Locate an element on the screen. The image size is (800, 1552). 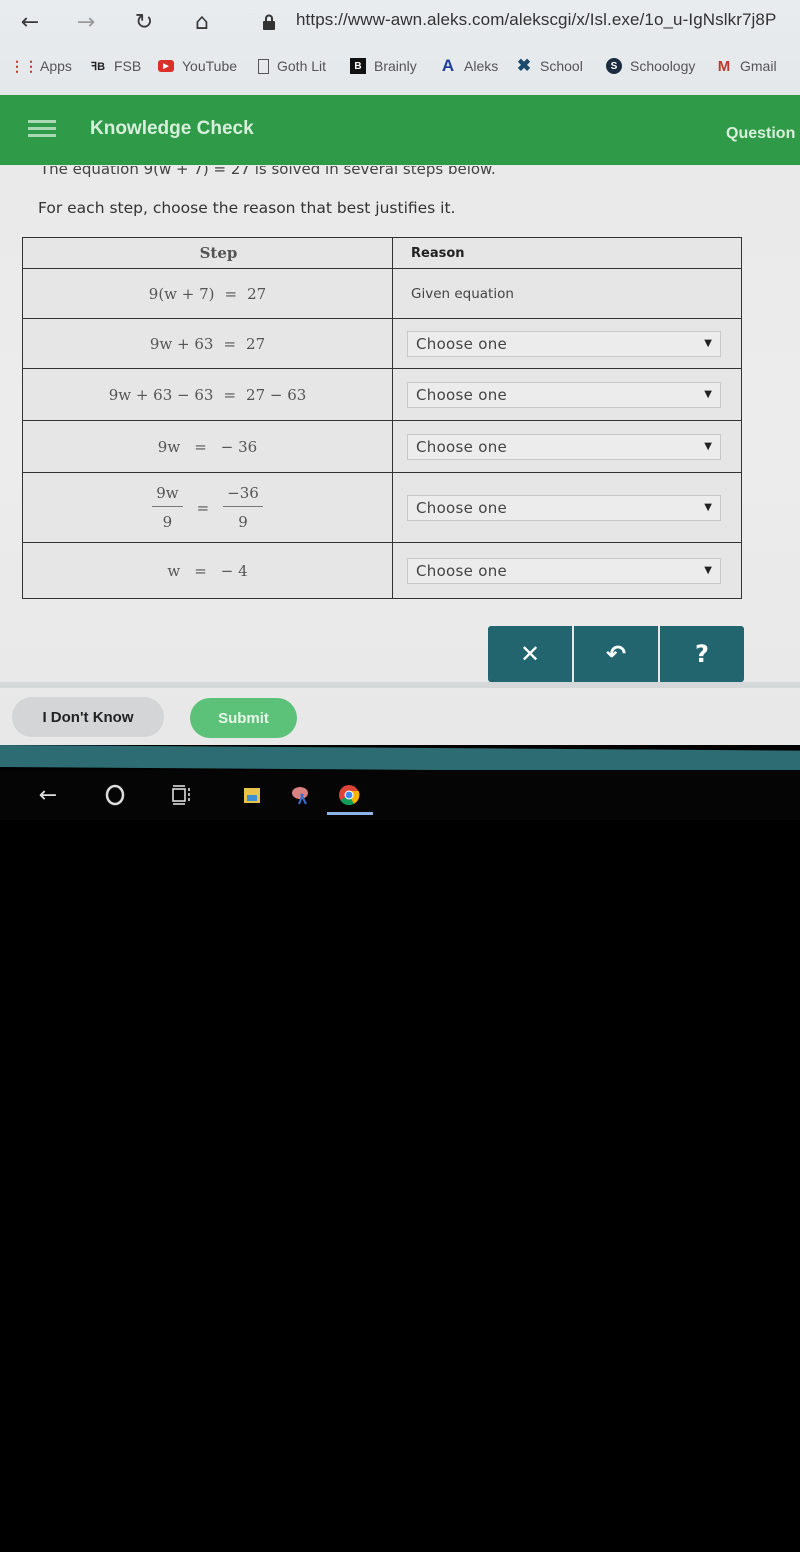
table-row: 9w + 63 − 63 = 27 − 63 Choose one ▼ is located at coordinates (382, 394).